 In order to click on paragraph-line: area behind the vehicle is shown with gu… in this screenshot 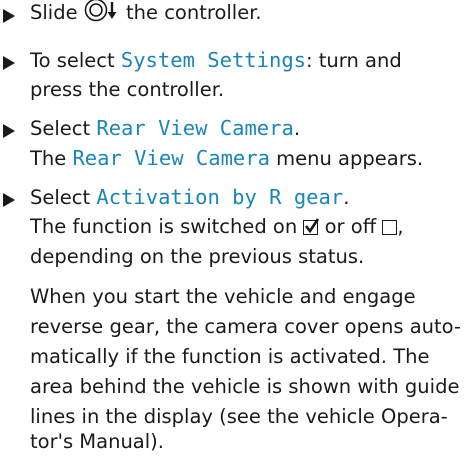, I will do `click(245, 386)`.